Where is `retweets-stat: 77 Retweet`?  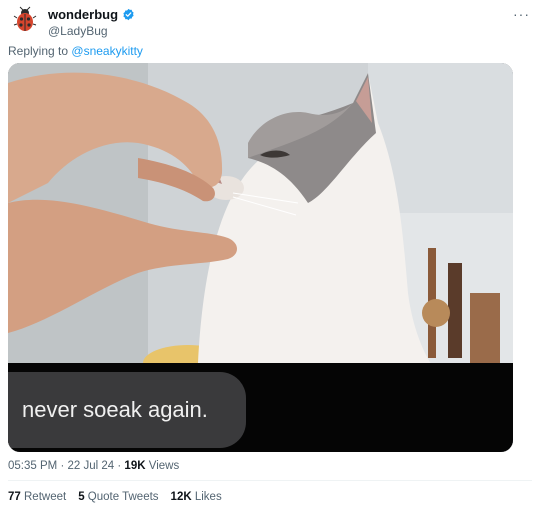
retweets-stat: 77 Retweet is located at coordinates (37, 497).